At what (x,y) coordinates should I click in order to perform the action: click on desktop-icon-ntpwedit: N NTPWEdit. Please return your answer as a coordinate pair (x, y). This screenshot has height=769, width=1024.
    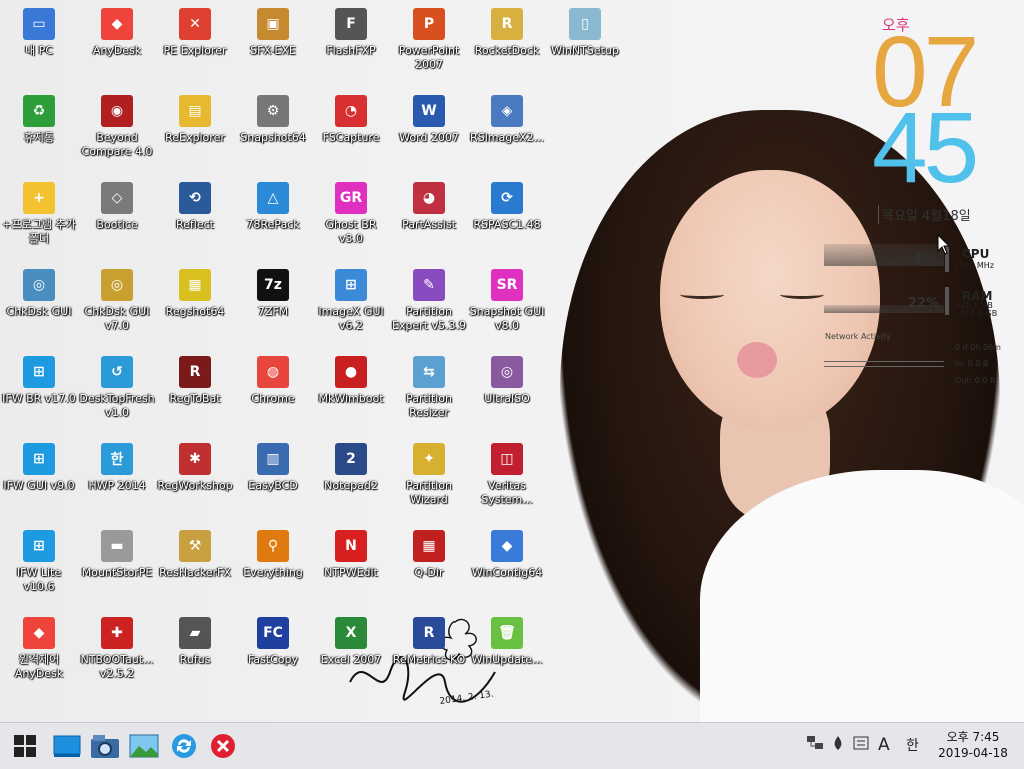
    Looking at the image, I should click on (351, 551).